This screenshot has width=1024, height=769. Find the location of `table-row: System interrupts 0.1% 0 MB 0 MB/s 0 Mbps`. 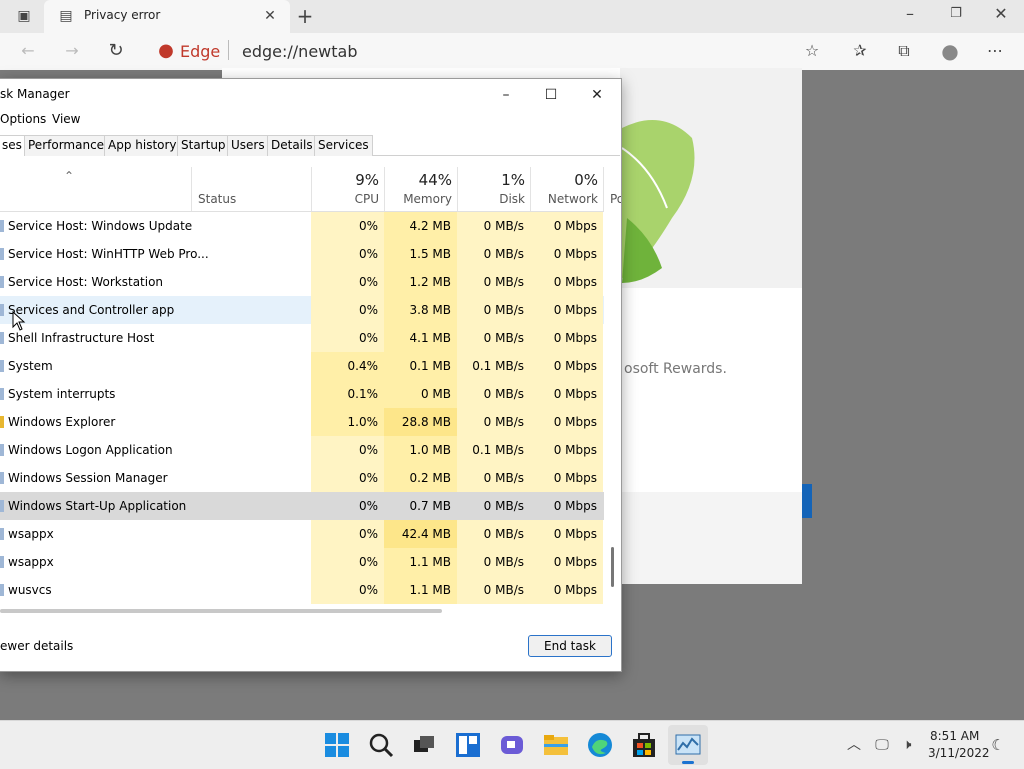

table-row: System interrupts 0.1% 0 MB 0 MB/s 0 Mbps is located at coordinates (302, 394).